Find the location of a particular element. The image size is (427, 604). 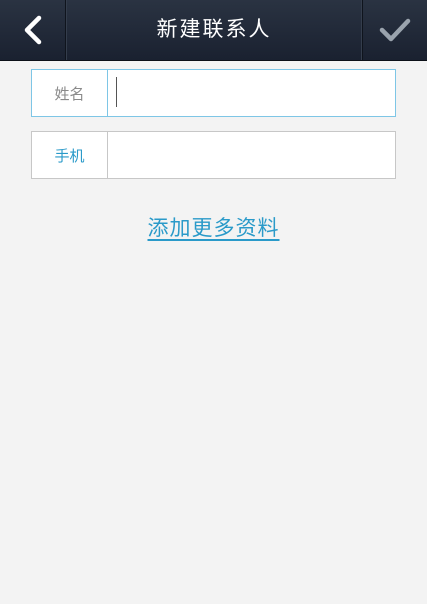

back-button is located at coordinates (33, 30).